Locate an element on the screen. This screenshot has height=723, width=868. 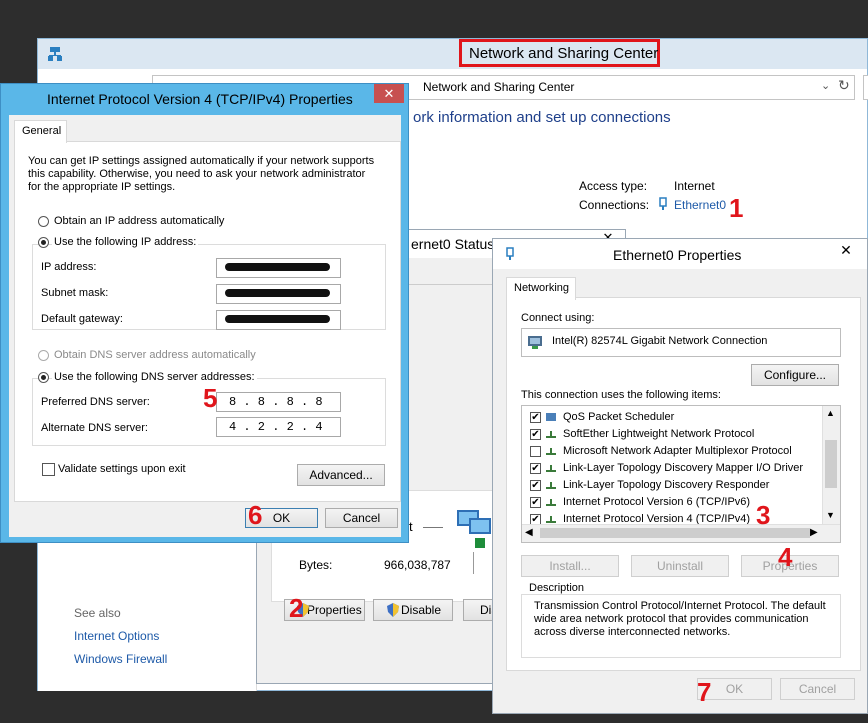
obtain-dns-auto-radio is located at coordinates (43, 355).